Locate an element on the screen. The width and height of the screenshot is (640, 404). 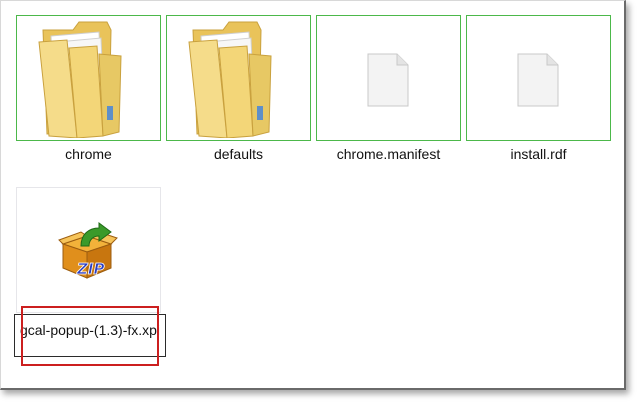
file-item-install-rdf: install.rdf is located at coordinates (538, 95).